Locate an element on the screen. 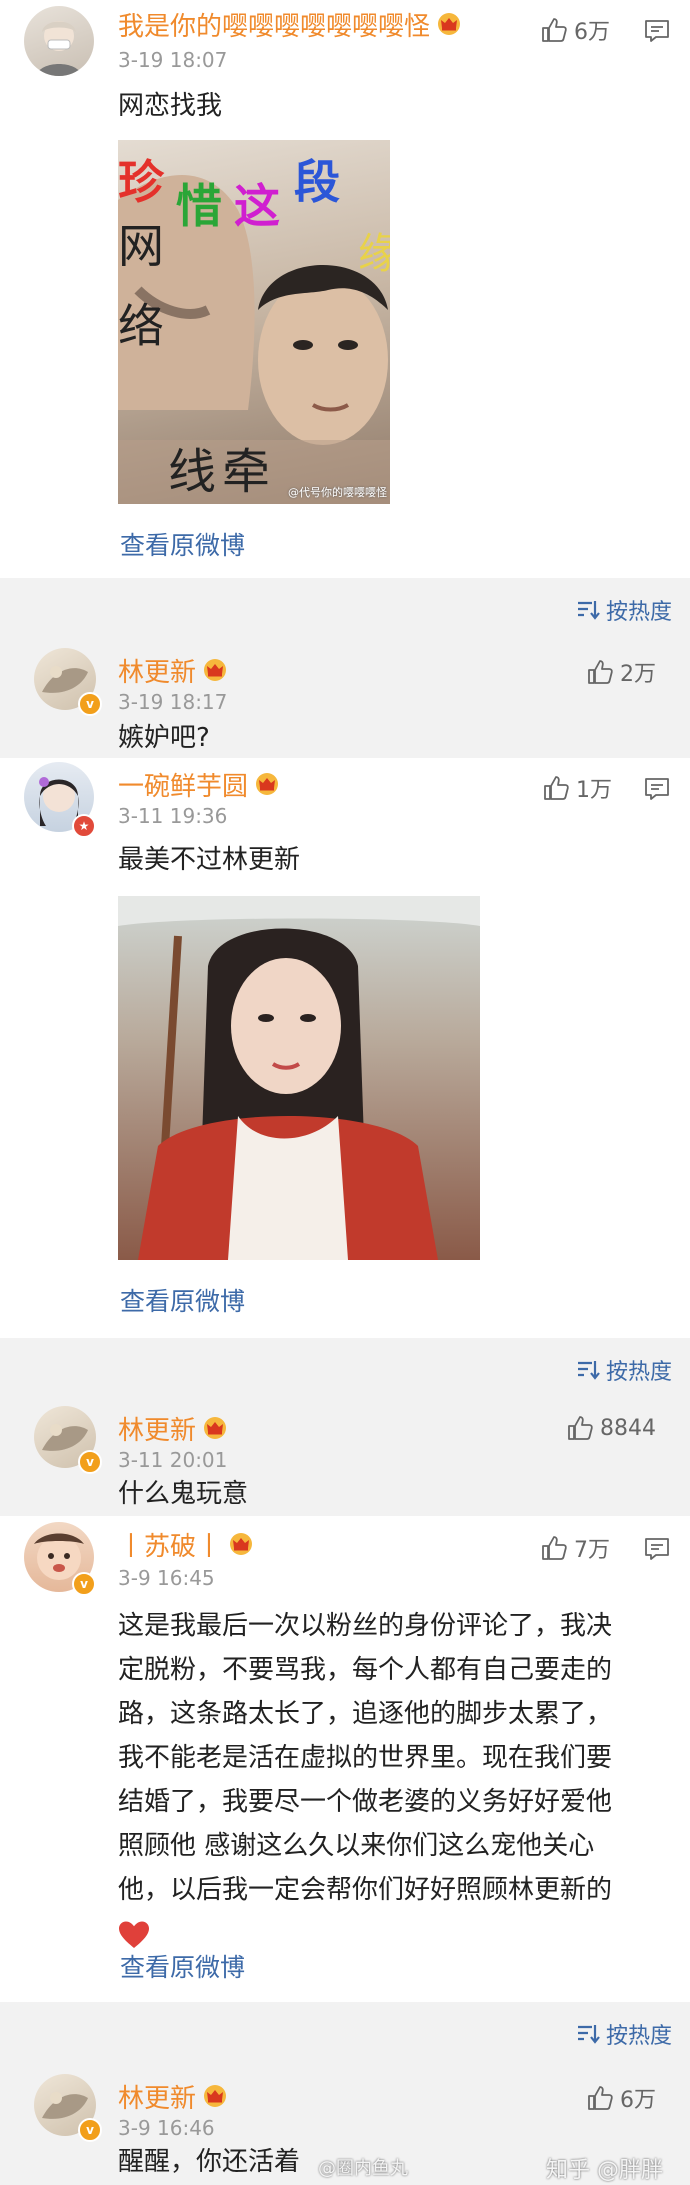 This screenshot has width=690, height=2185. verified-badge-icon: ★ is located at coordinates (84, 826).